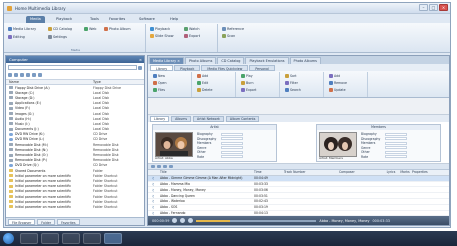  I want to click on menu-tab-tools: Tools, so click(94, 19).